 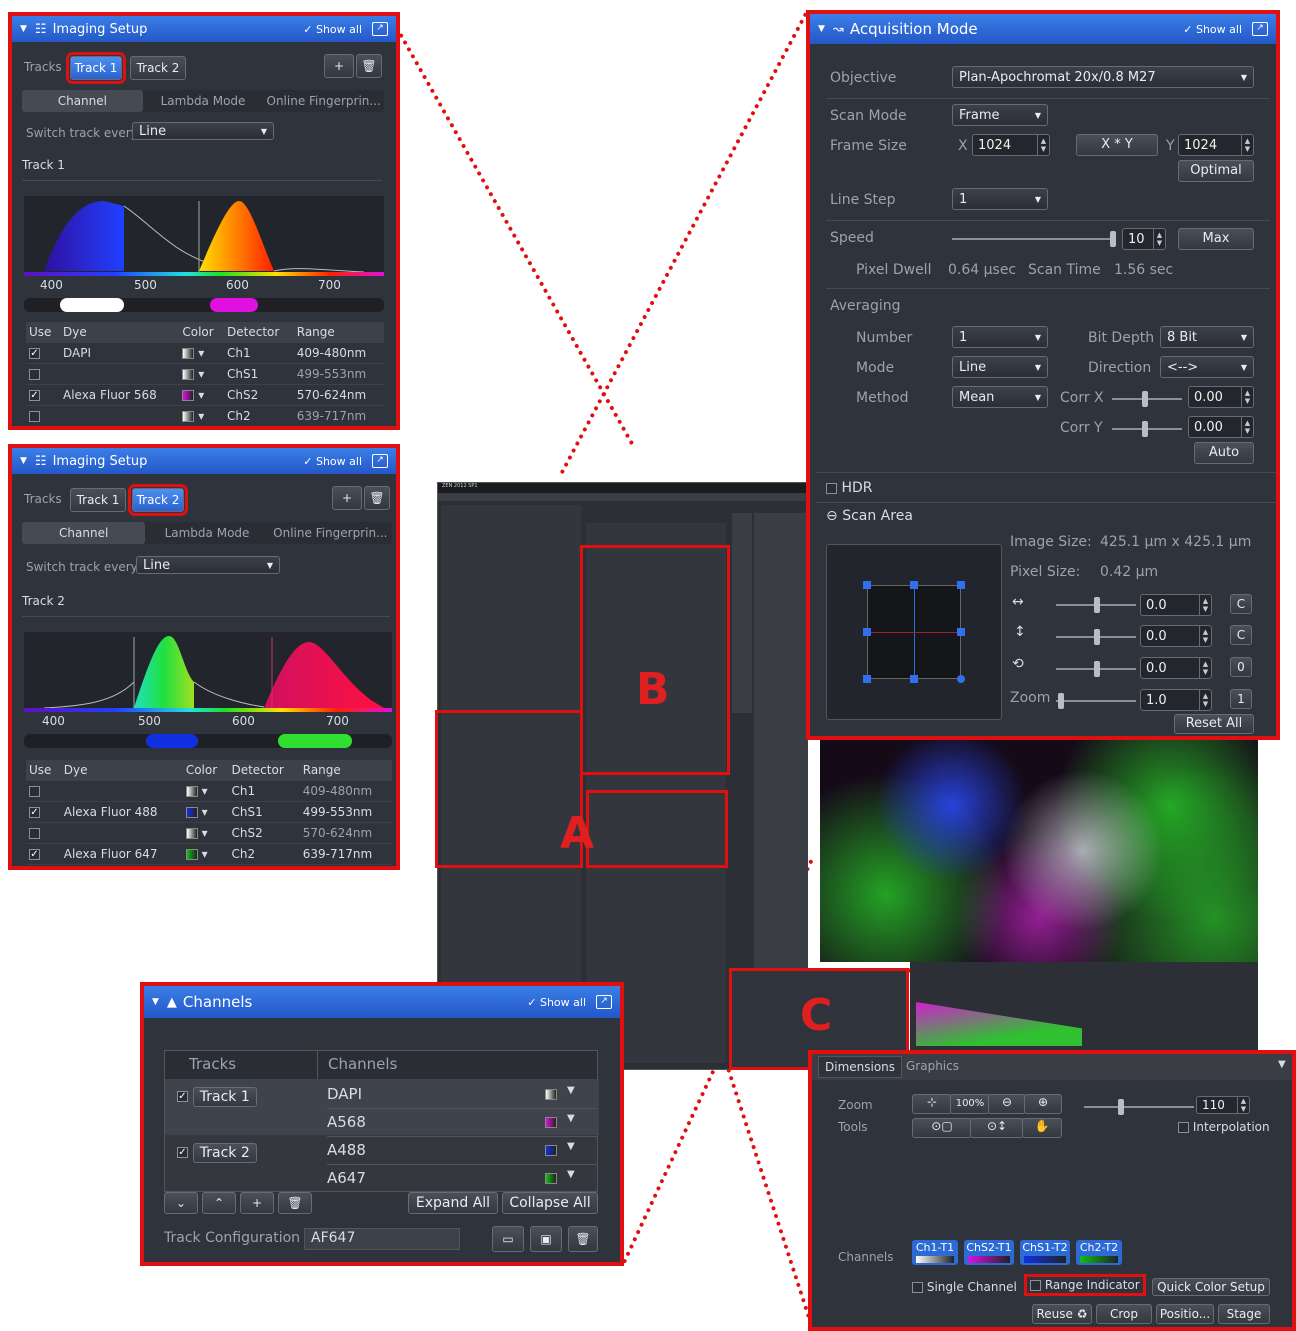 What do you see at coordinates (964, 1287) in the screenshot?
I see `single-channel-row: Single Channel` at bounding box center [964, 1287].